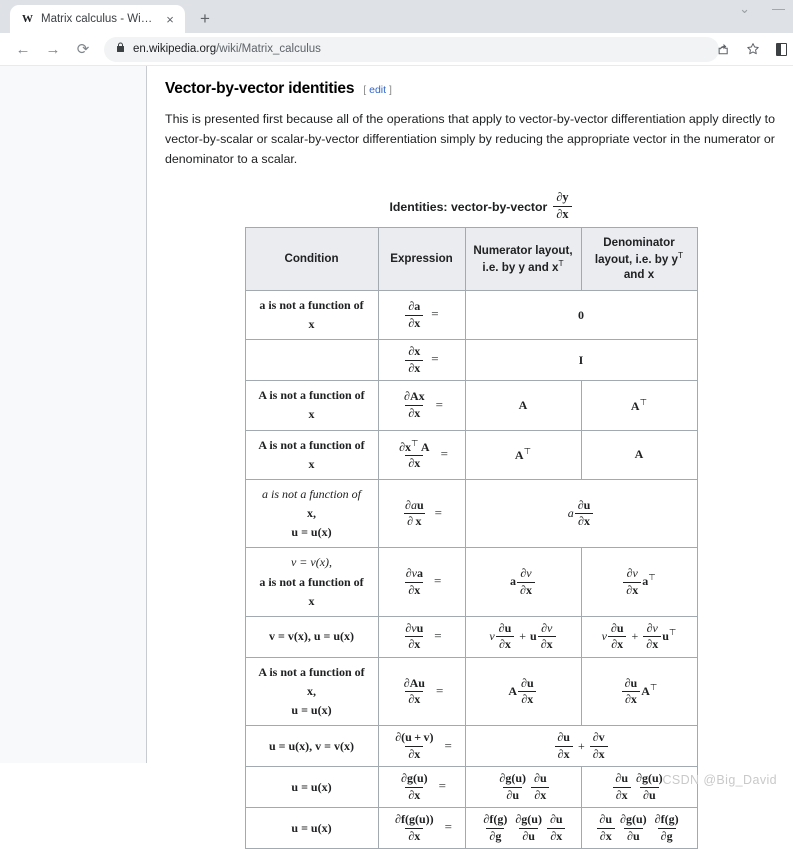  What do you see at coordinates (581, 746) in the screenshot?
I see `cell-result-merged: ∂u ∂x + ∂v ∂x` at bounding box center [581, 746].